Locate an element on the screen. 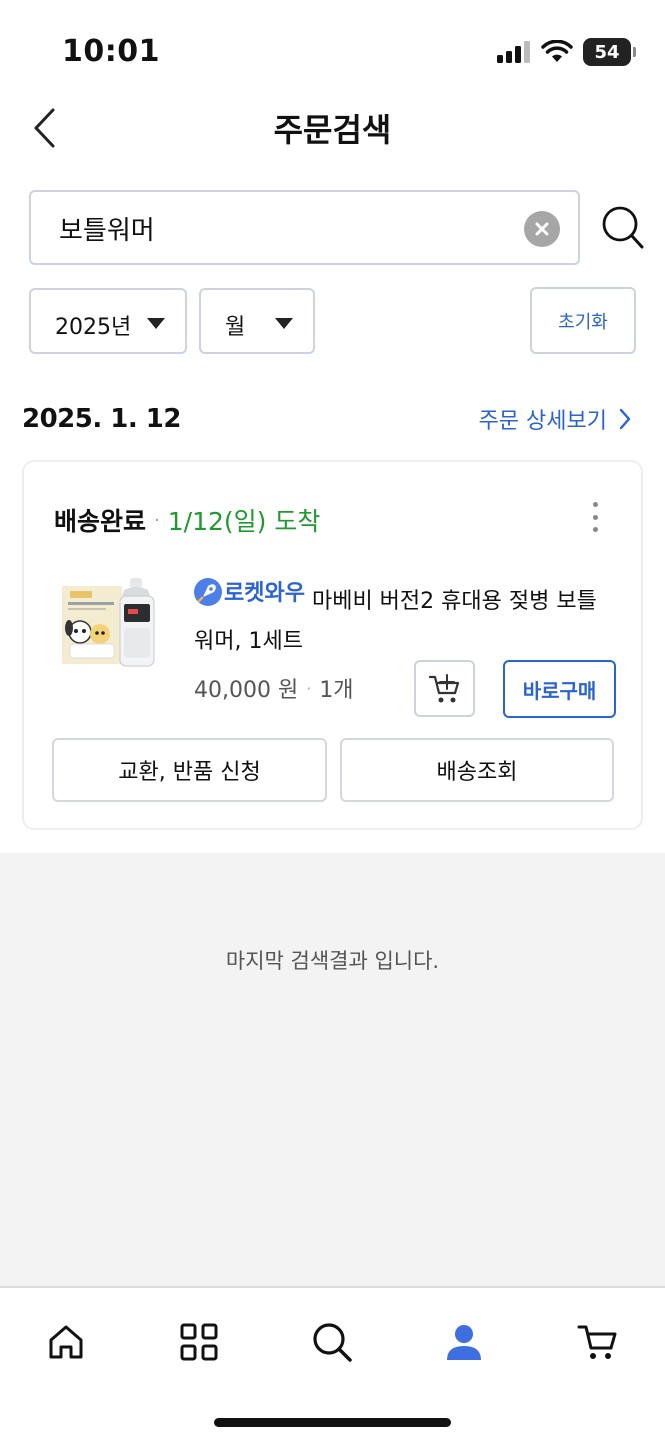  product-quantity: 1개 is located at coordinates (336, 690).